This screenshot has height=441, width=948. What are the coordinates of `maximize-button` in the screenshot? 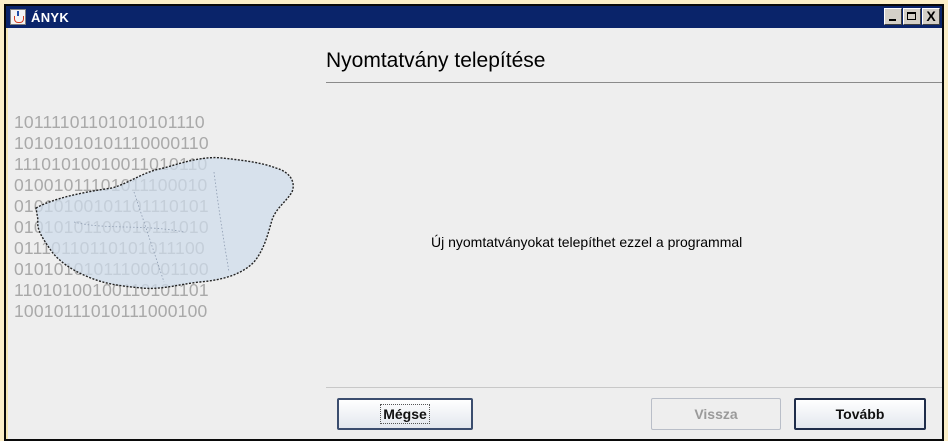 It's located at (912, 16).